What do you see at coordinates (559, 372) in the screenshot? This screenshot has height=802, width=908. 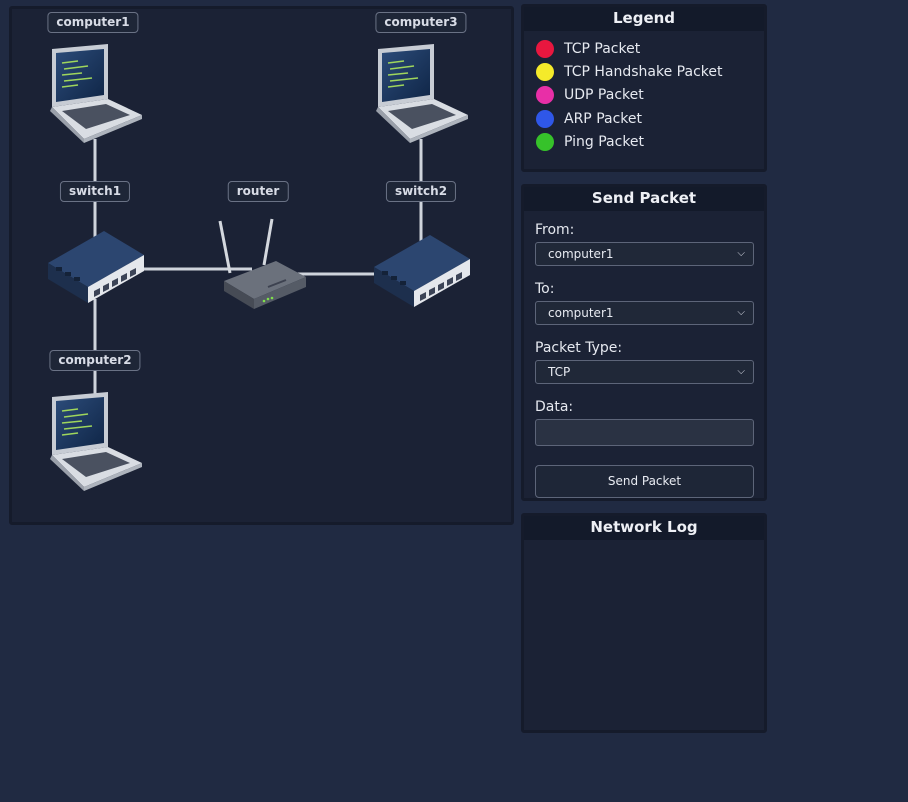 I see `packet-type-select-value: TCP` at bounding box center [559, 372].